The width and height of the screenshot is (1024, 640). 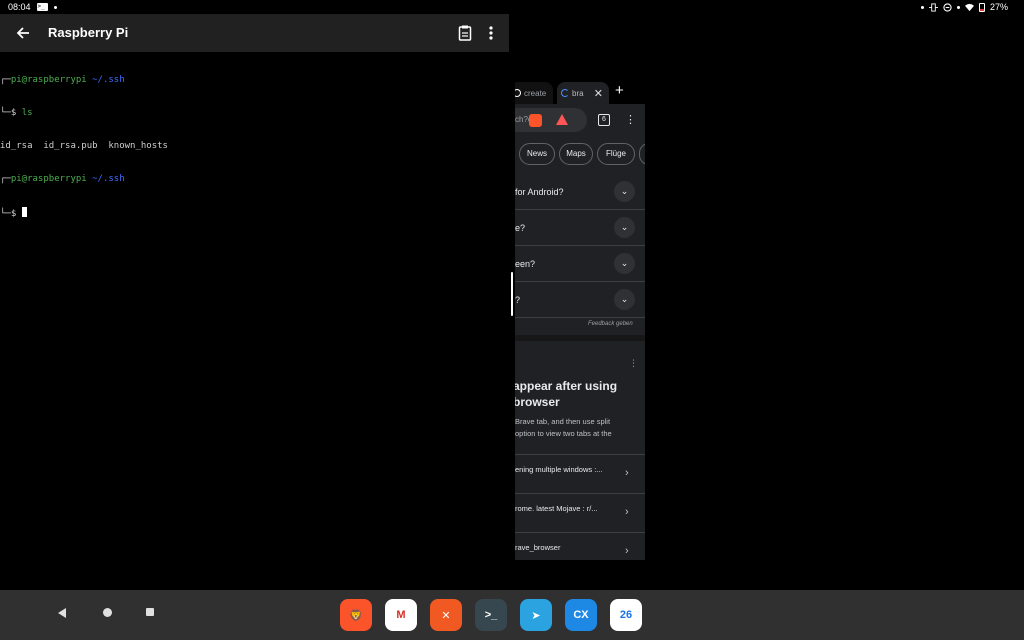 I want to click on text-cursor, so click(x=24, y=212).